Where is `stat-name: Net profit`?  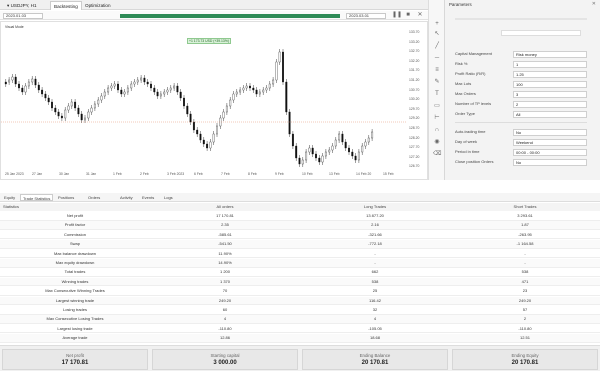
stat-name: Net profit is located at coordinates (75, 215).